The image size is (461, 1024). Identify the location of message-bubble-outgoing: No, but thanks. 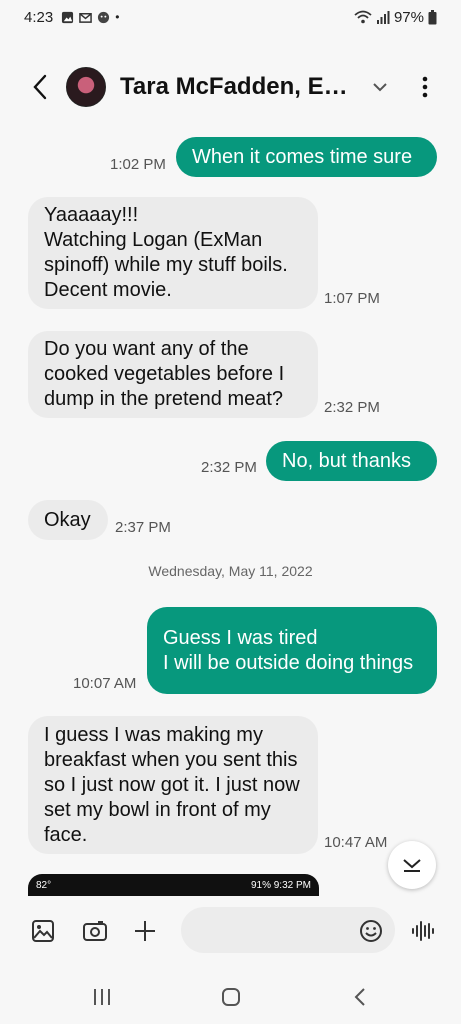
(351, 461).